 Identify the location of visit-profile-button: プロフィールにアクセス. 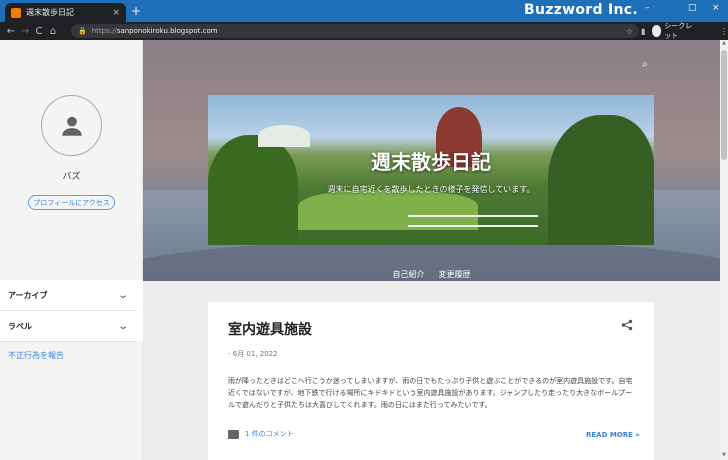
(71, 202).